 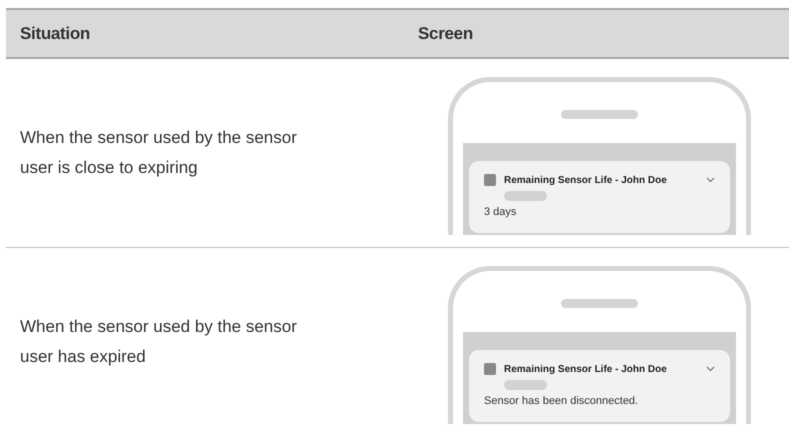 What do you see at coordinates (501, 212) in the screenshot?
I see `notification-body: 3 days` at bounding box center [501, 212].